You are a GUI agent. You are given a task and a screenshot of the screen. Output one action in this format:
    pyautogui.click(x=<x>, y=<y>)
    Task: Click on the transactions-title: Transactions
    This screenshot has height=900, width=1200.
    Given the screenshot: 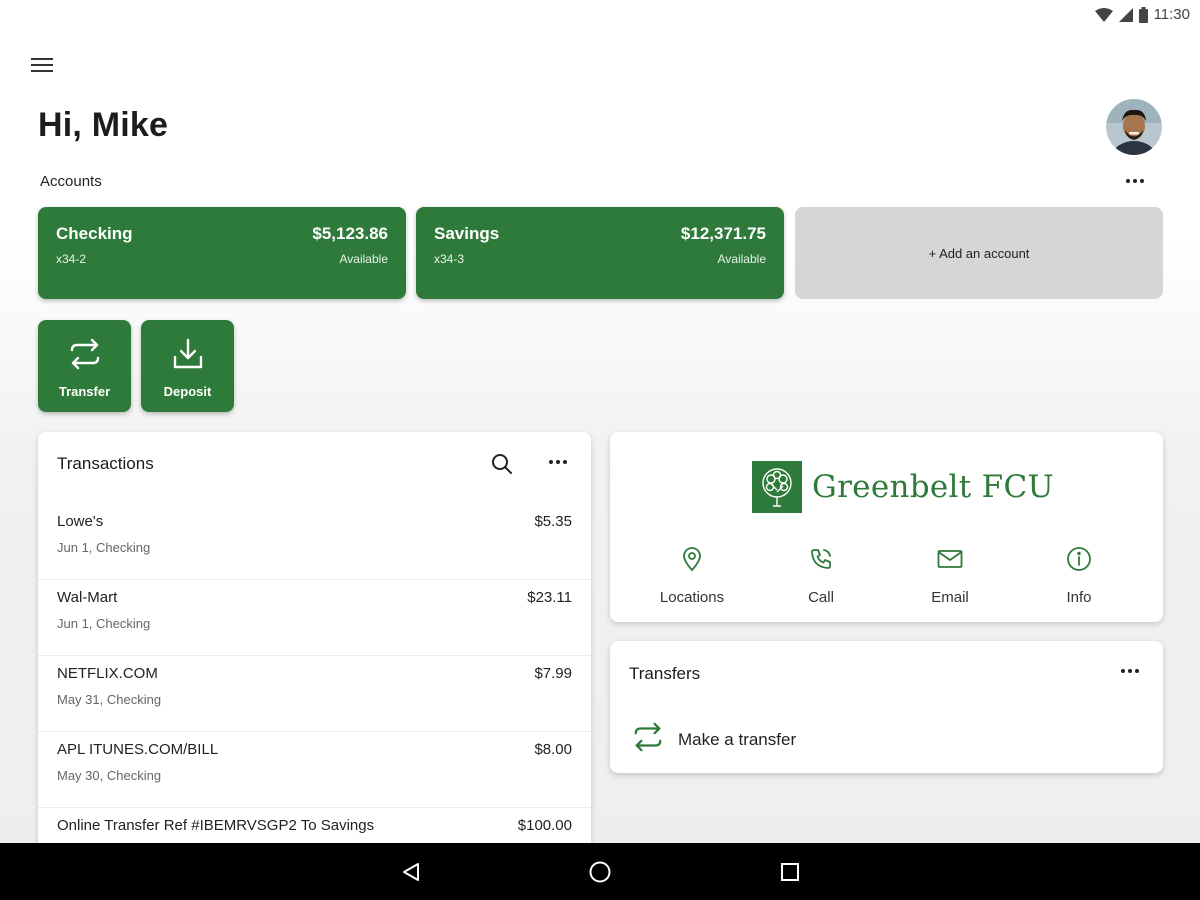 What is the action you would take?
    pyautogui.click(x=105, y=463)
    